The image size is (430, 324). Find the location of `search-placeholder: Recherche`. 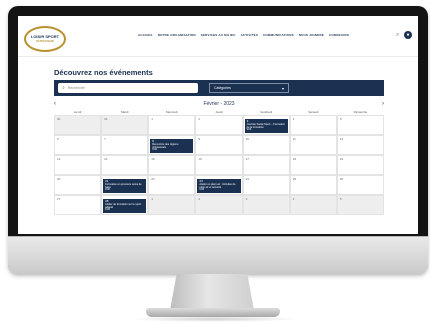

search-placeholder: Recherche is located at coordinates (76, 88).